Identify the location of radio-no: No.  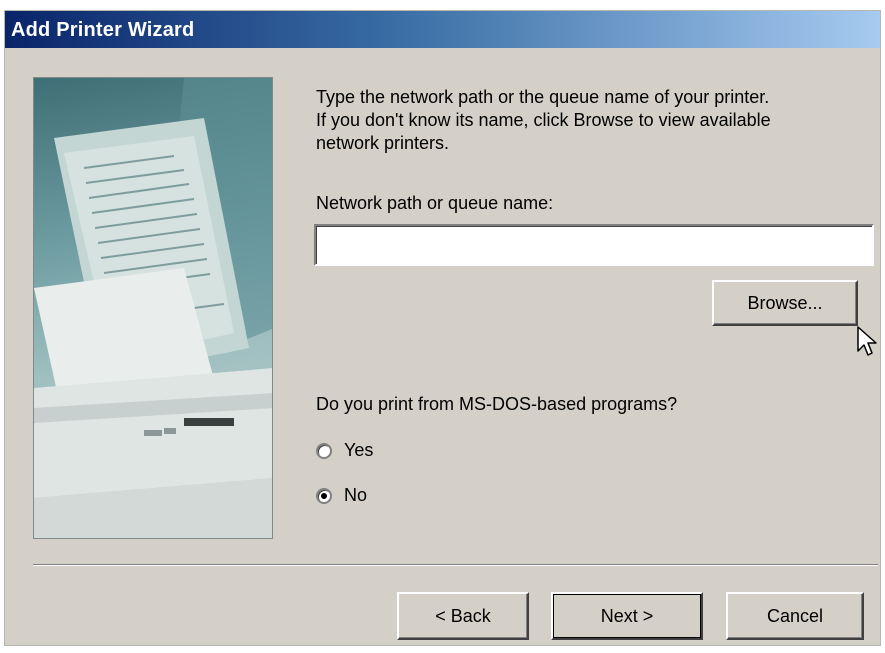
(341, 495).